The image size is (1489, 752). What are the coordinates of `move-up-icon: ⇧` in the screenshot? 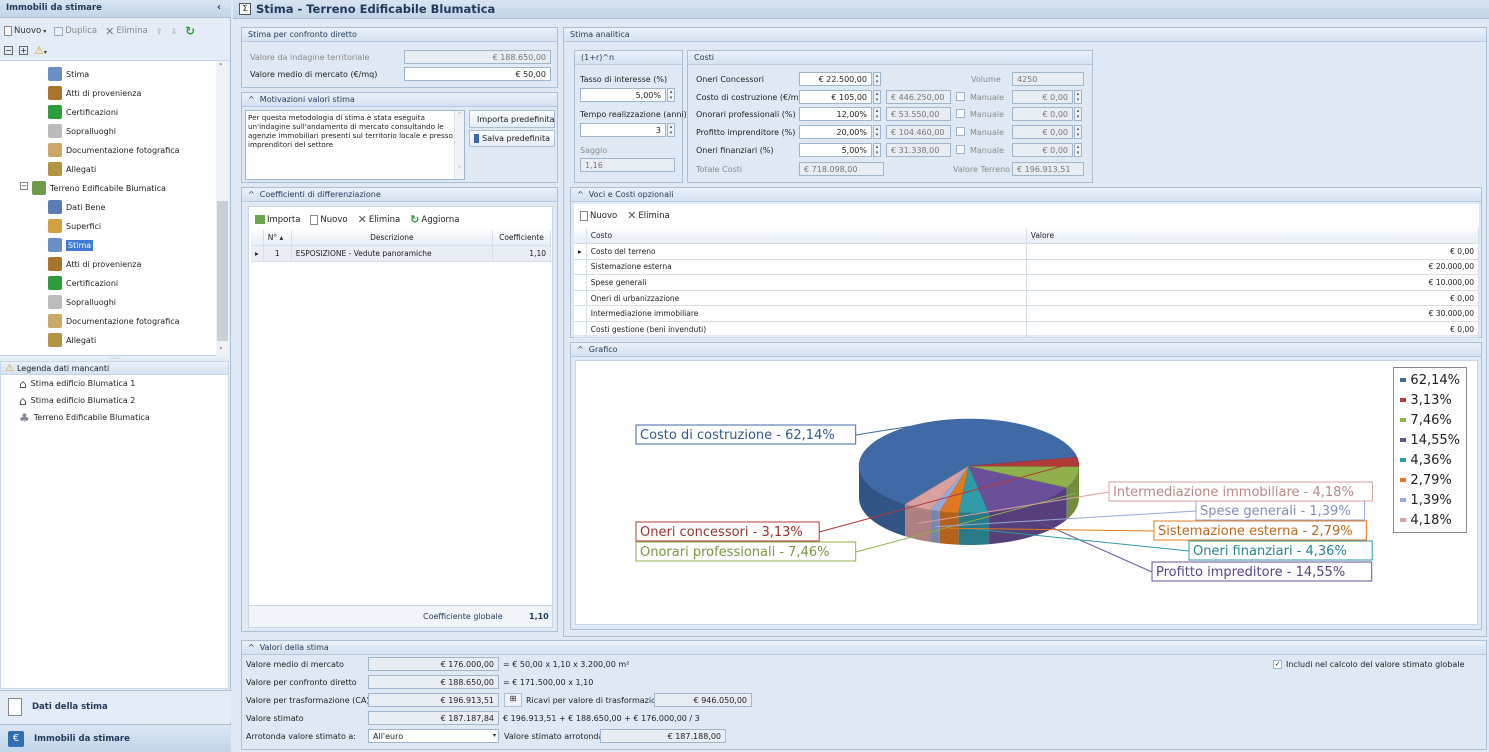 It's located at (159, 31).